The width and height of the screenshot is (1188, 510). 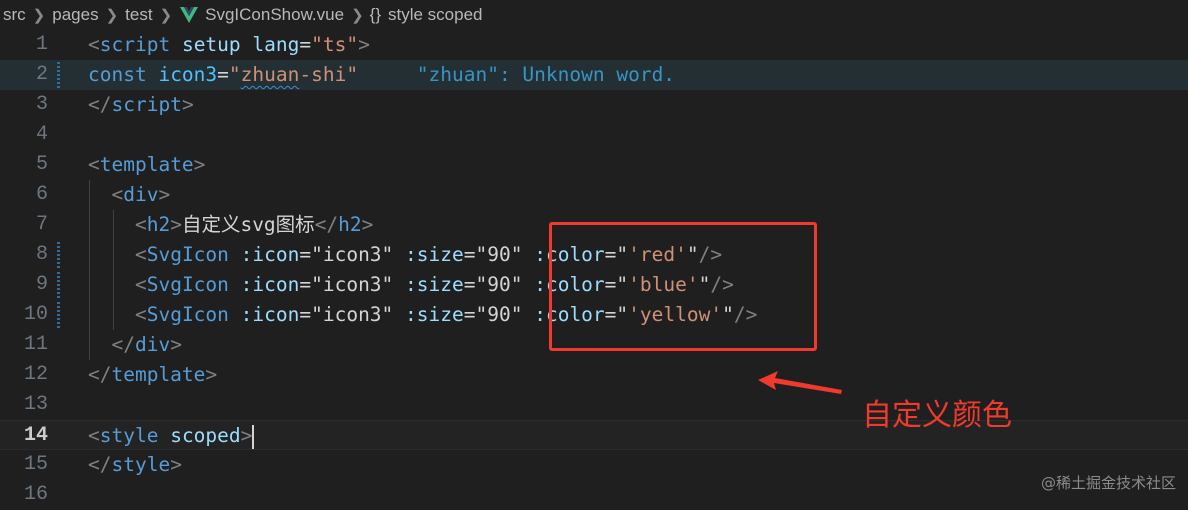 What do you see at coordinates (35, 344) in the screenshot?
I see `line-number: 11` at bounding box center [35, 344].